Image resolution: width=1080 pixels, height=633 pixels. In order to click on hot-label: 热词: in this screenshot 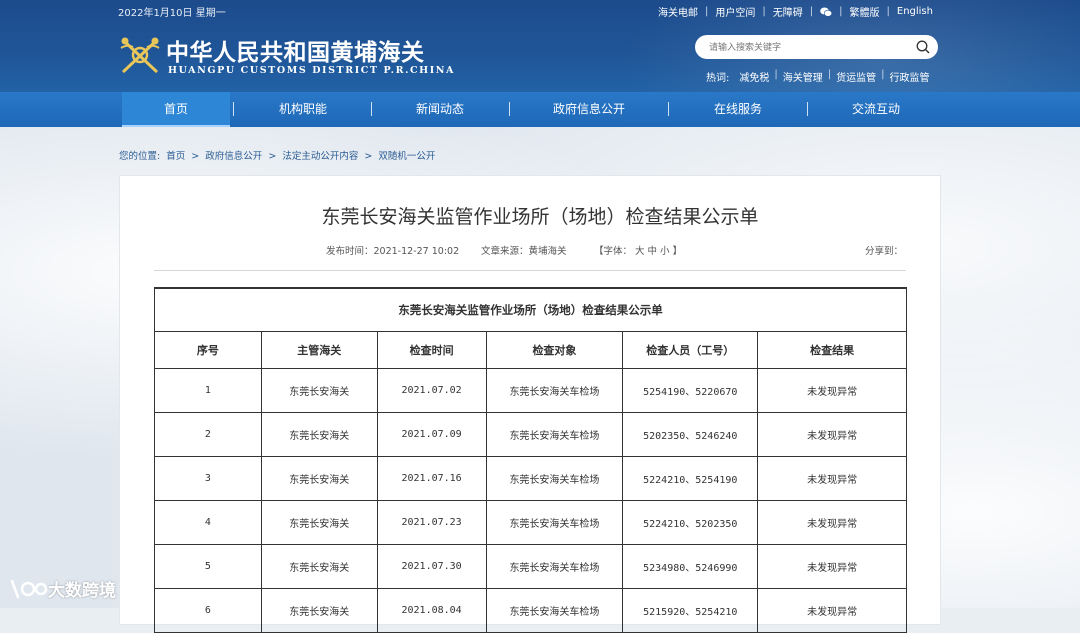, I will do `click(718, 78)`.